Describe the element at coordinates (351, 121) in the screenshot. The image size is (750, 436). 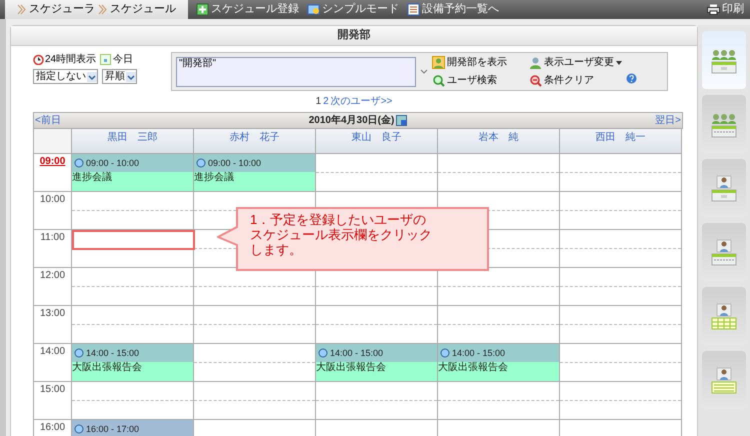
I see `date-heading: 2010年4月30日(金)` at that location.